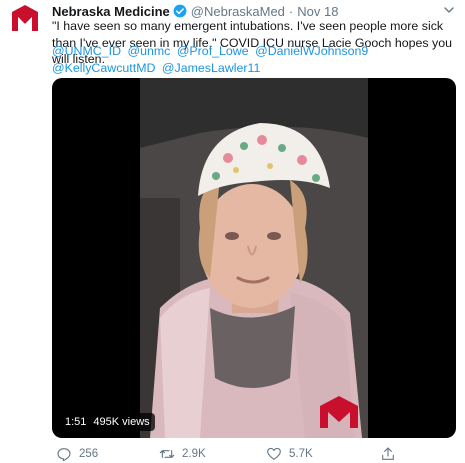 The height and width of the screenshot is (463, 465). Describe the element at coordinates (103, 68) in the screenshot. I see `mention-link: @KellyCawcuttMD` at that location.